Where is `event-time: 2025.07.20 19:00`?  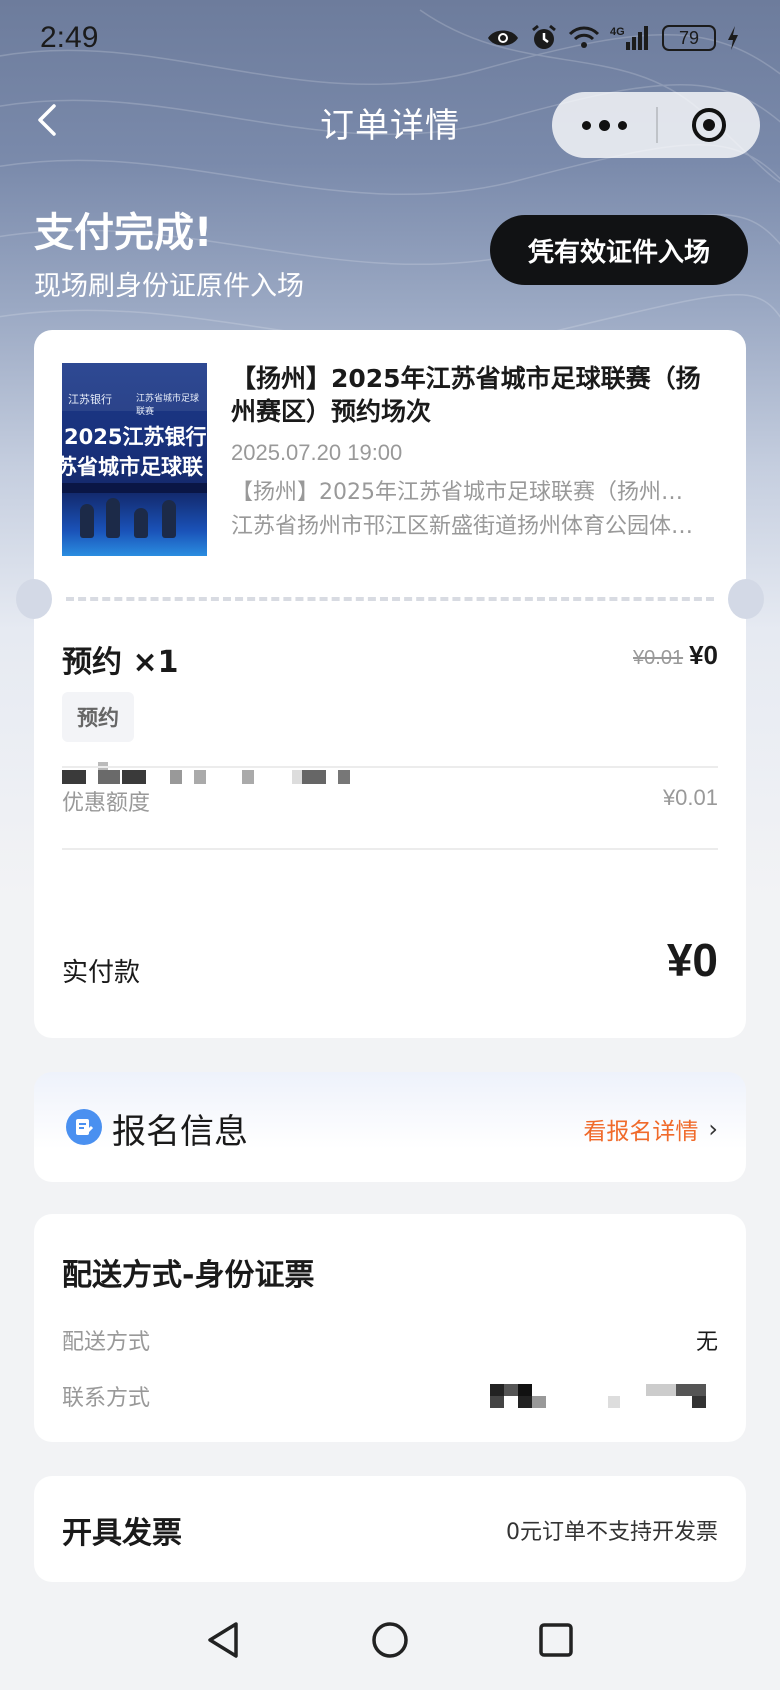
event-time: 2025.07.20 19:00 is located at coordinates (317, 452).